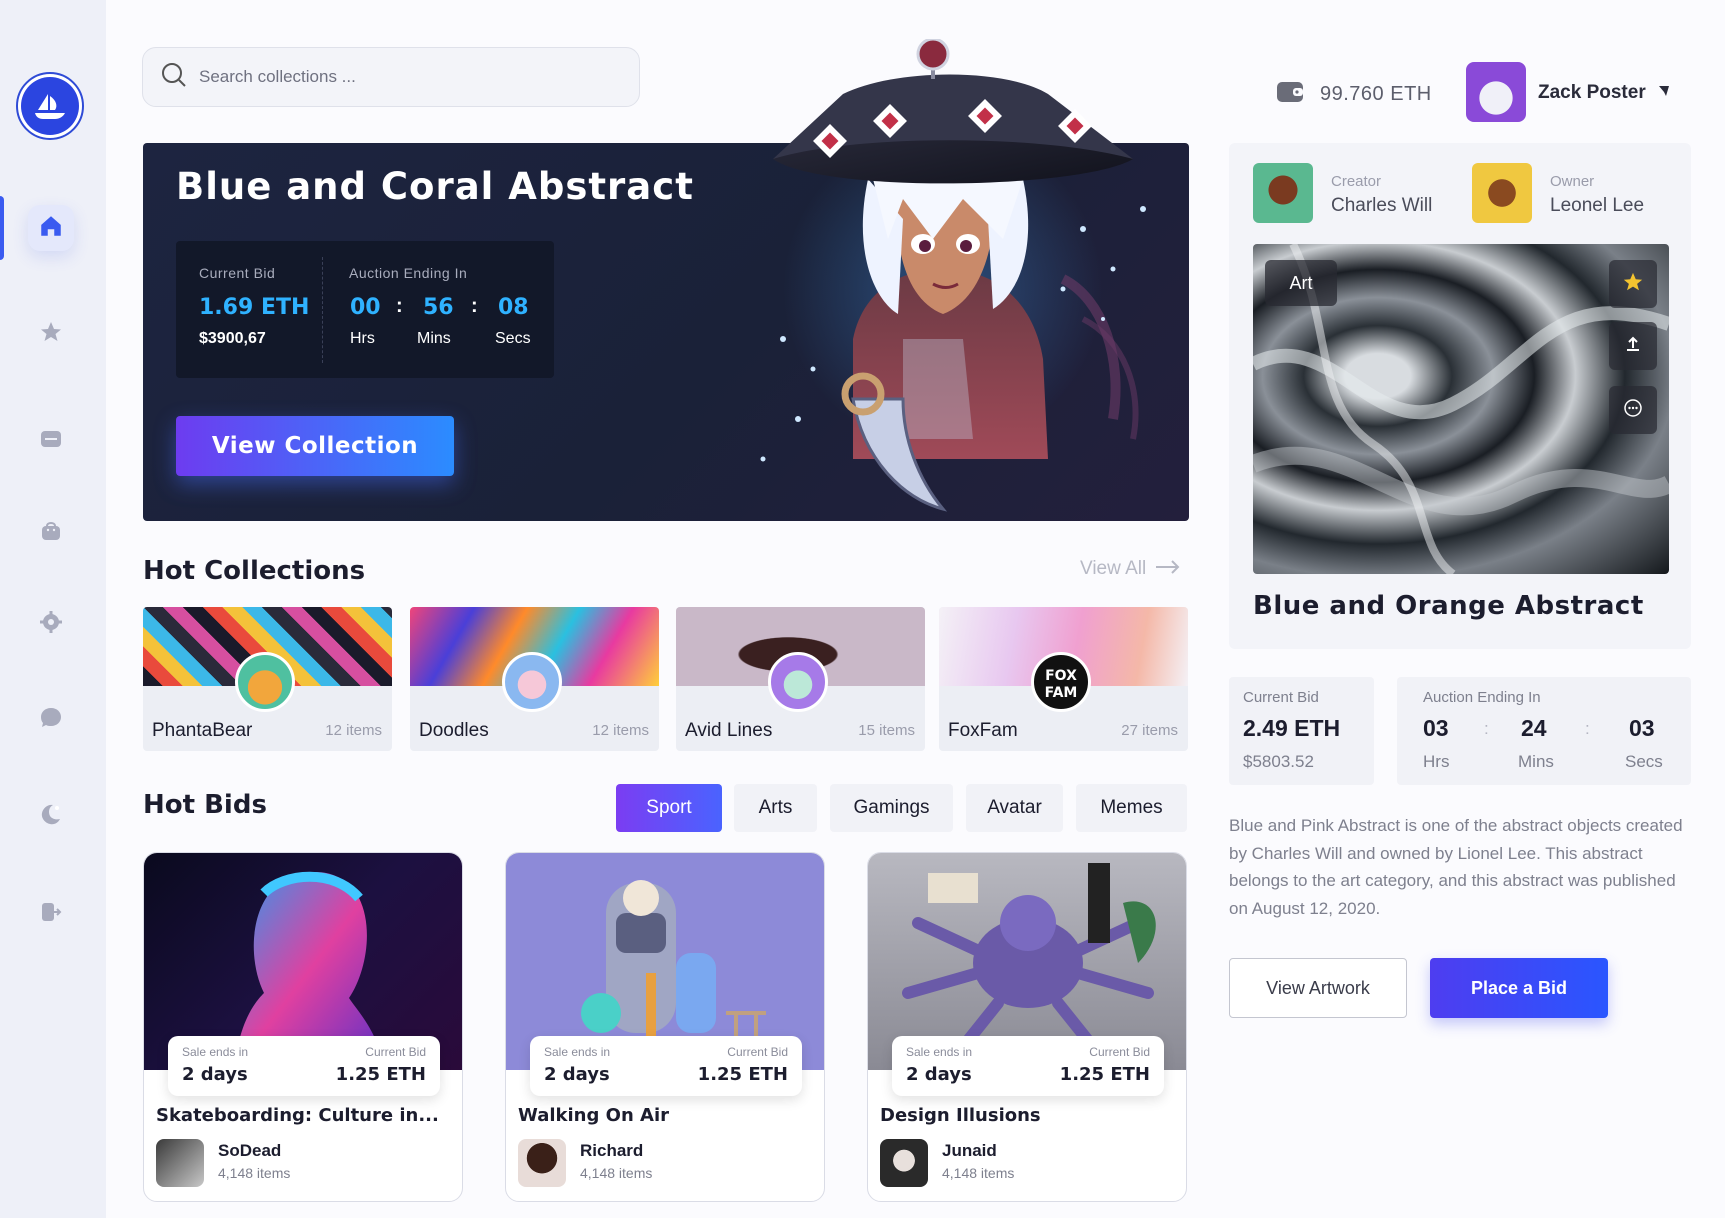 The width and height of the screenshot is (1725, 1218). I want to click on share-button, so click(1633, 346).